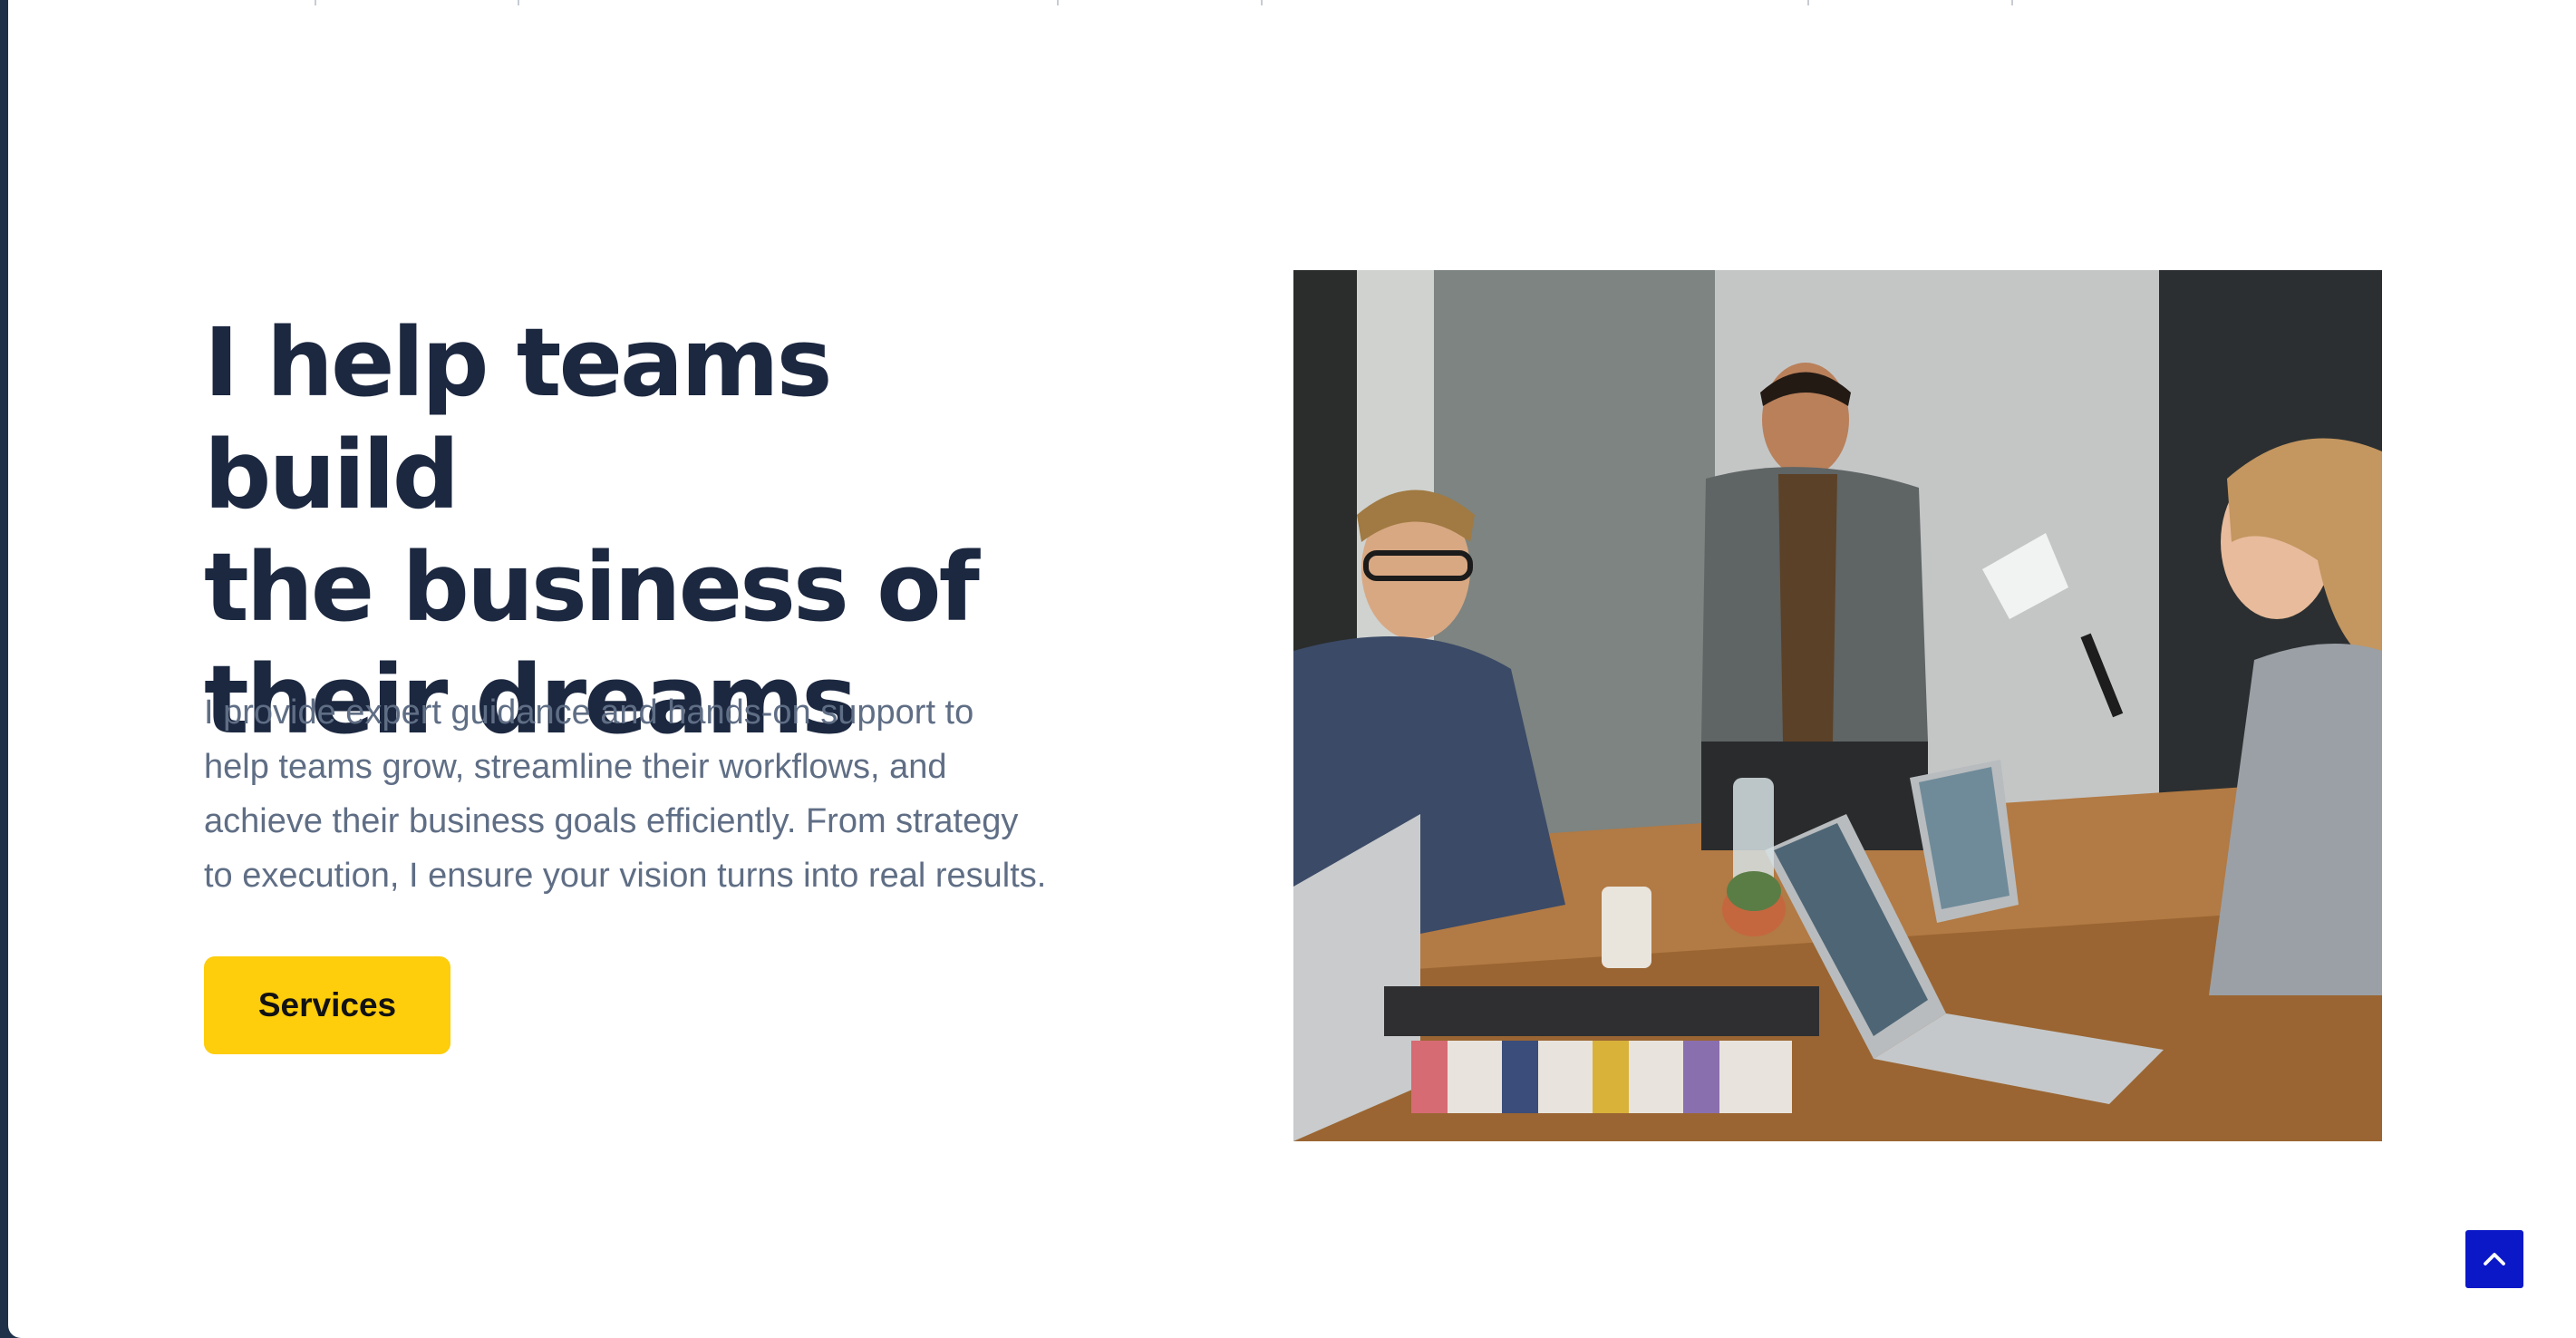  I want to click on chevron-up-icon, so click(2494, 1259).